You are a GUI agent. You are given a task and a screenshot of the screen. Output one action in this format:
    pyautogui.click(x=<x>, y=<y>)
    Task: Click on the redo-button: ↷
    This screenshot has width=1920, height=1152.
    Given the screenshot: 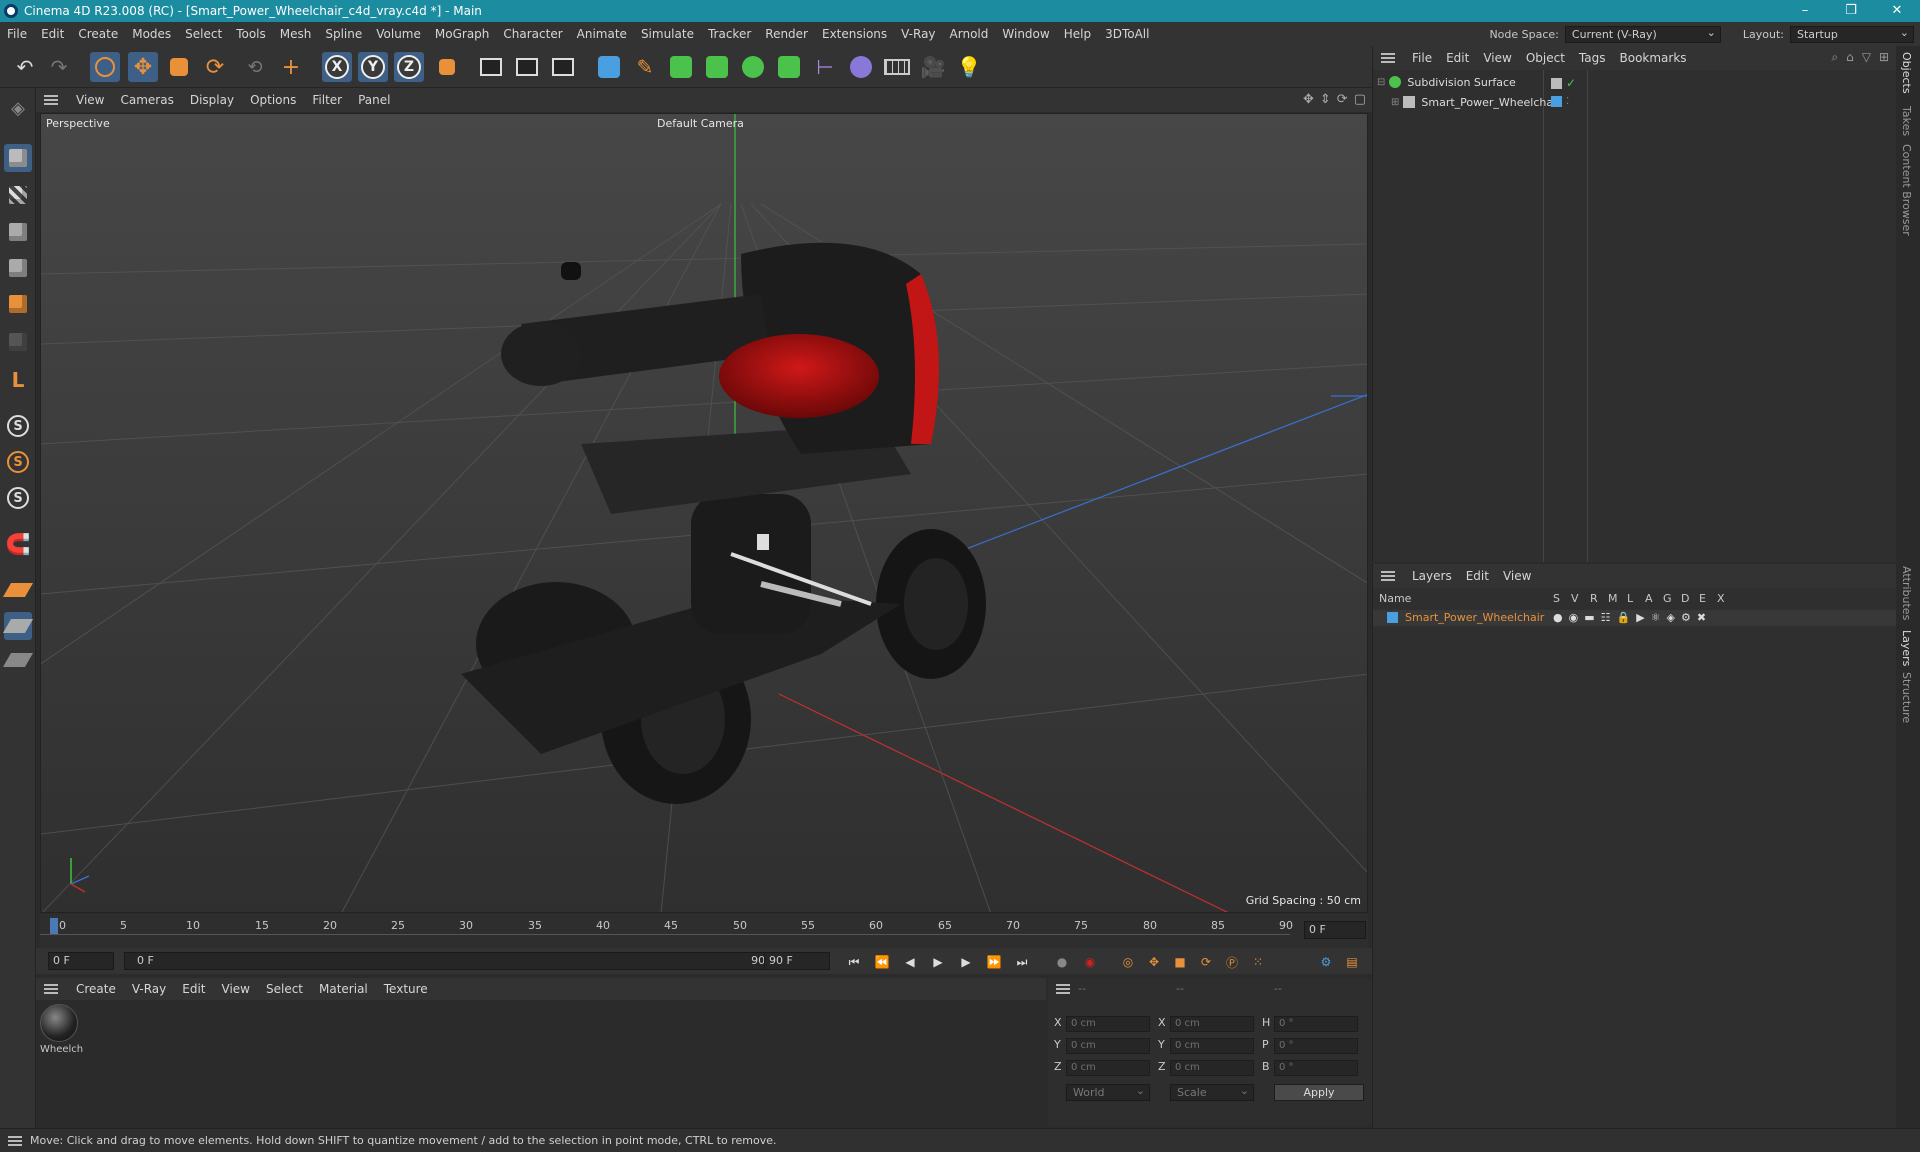 What is the action you would take?
    pyautogui.click(x=59, y=67)
    